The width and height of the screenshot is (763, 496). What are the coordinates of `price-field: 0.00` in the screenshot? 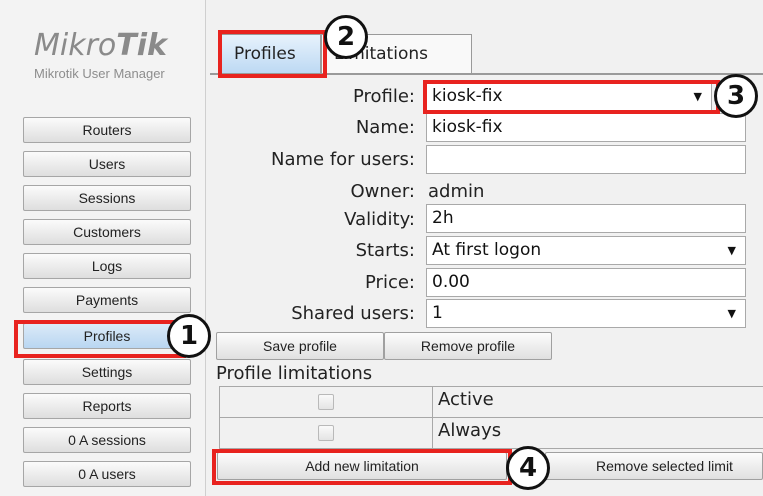 It's located at (586, 282).